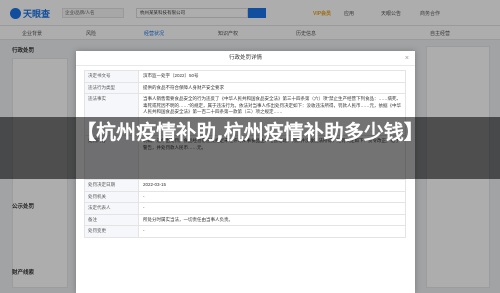  Describe the element at coordinates (245, 231) in the screenshot. I see `table-row: 处罚变更 -` at that location.